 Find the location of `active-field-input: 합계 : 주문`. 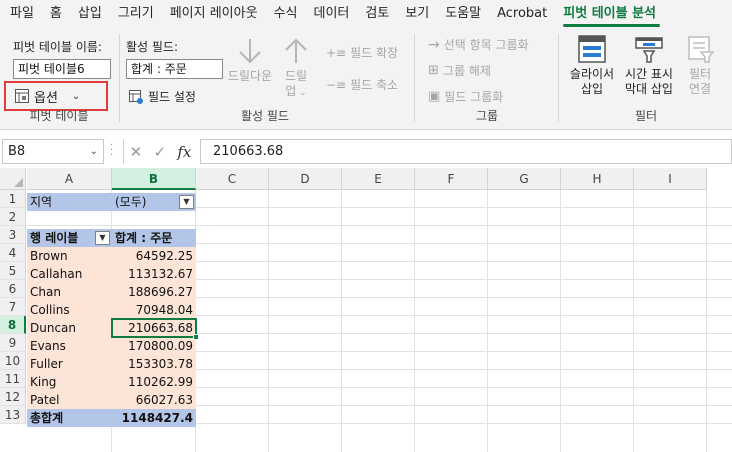

active-field-input: 합계 : 주문 is located at coordinates (174, 69).